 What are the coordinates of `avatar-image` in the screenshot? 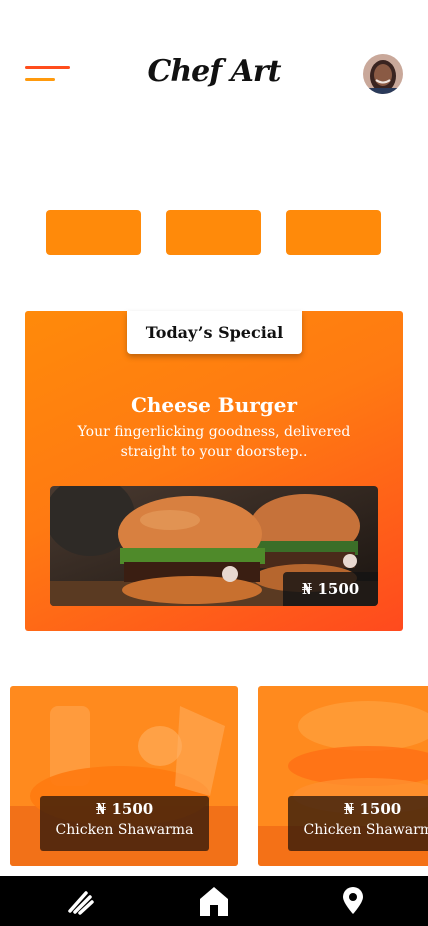 It's located at (383, 74).